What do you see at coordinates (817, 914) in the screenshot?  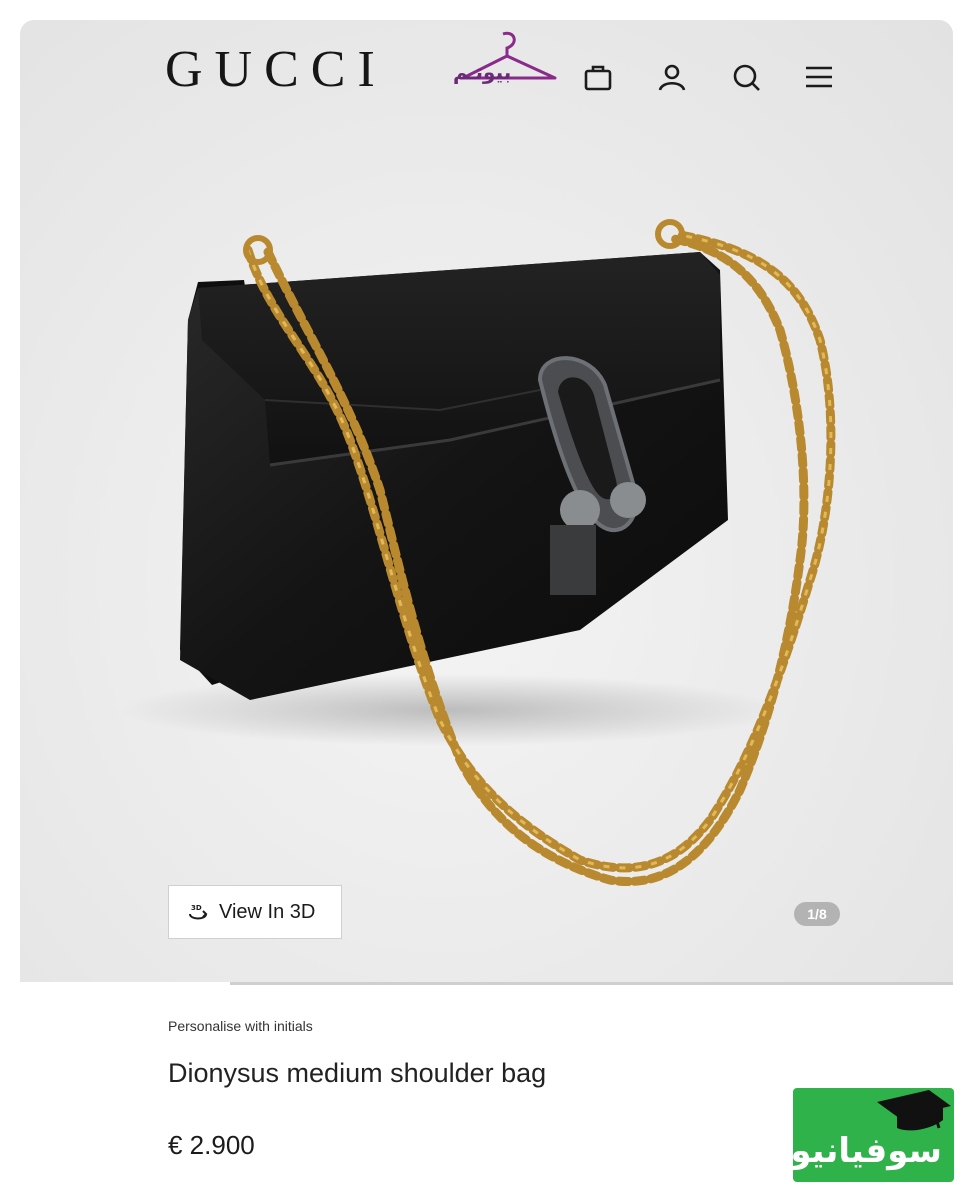 I see `image-pager: 1/8` at bounding box center [817, 914].